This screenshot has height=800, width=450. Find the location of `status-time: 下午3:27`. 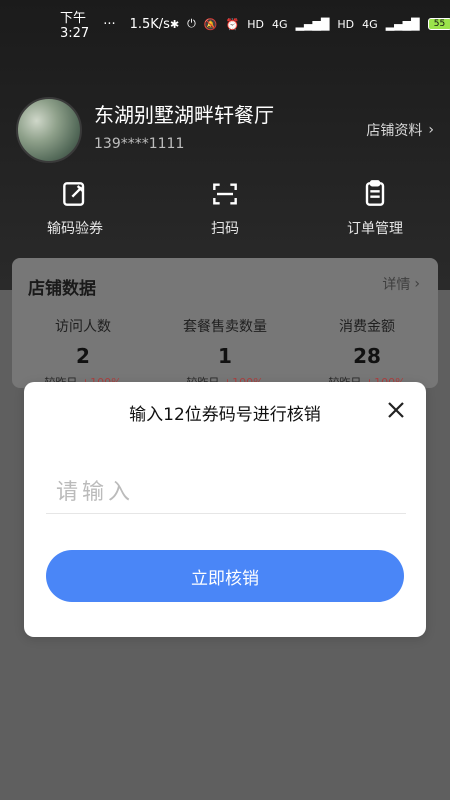

status-time: 下午3:27 is located at coordinates (75, 26).